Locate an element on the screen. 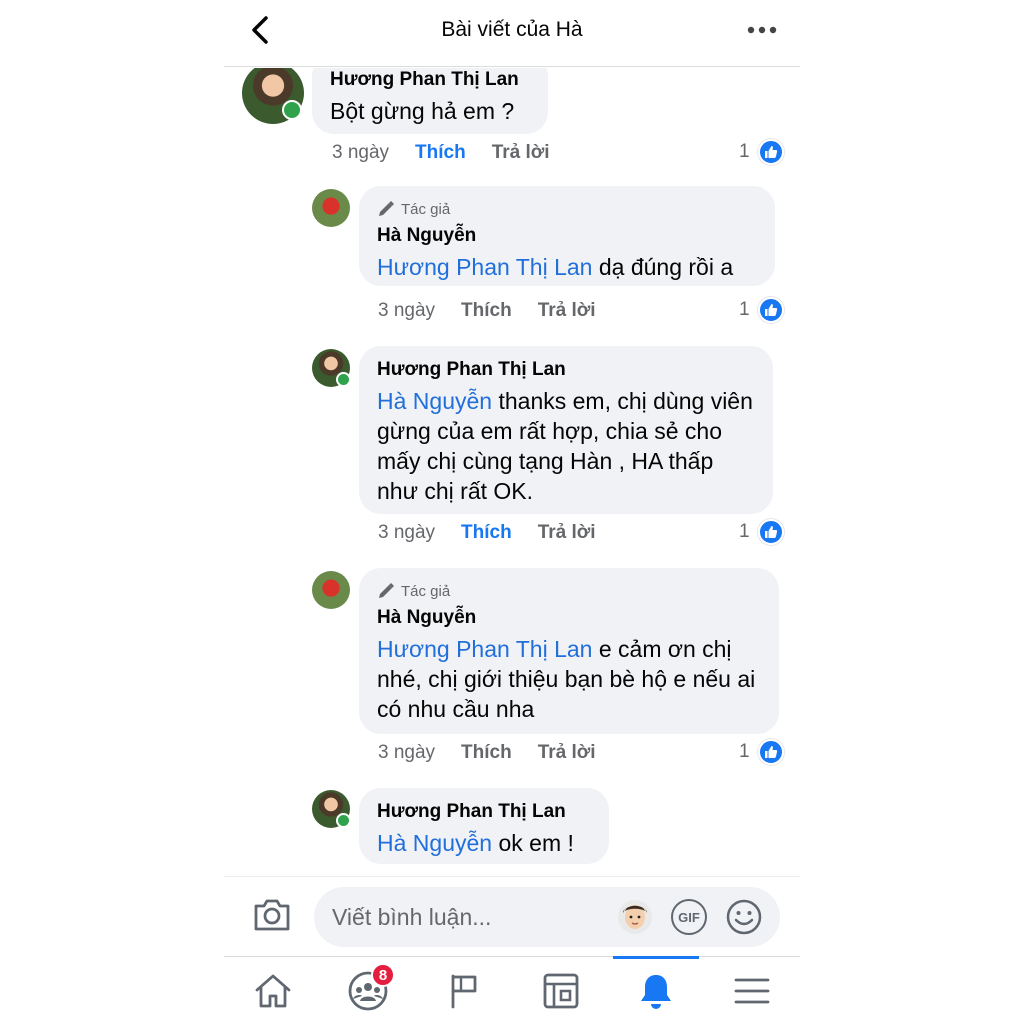 Image resolution: width=1024 pixels, height=1024 pixels. avatar-sticker-icon is located at coordinates (635, 917).